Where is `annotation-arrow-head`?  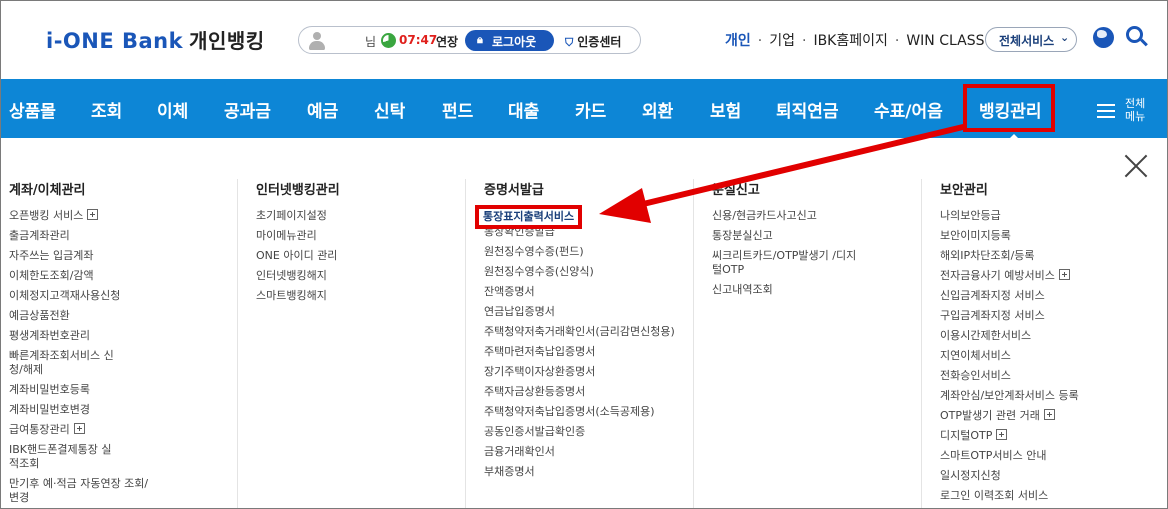
annotation-arrow-head is located at coordinates (625, 205).